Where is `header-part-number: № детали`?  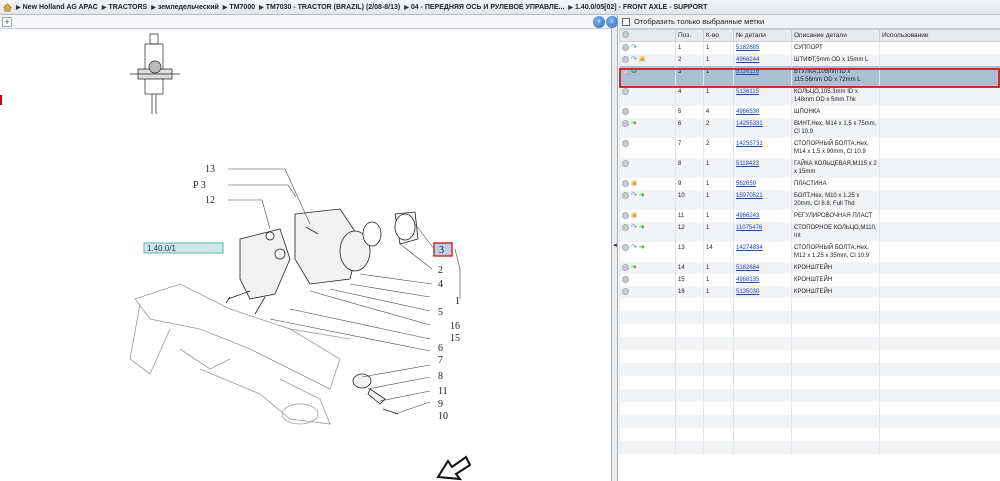
header-part-number: № детали is located at coordinates (762, 35).